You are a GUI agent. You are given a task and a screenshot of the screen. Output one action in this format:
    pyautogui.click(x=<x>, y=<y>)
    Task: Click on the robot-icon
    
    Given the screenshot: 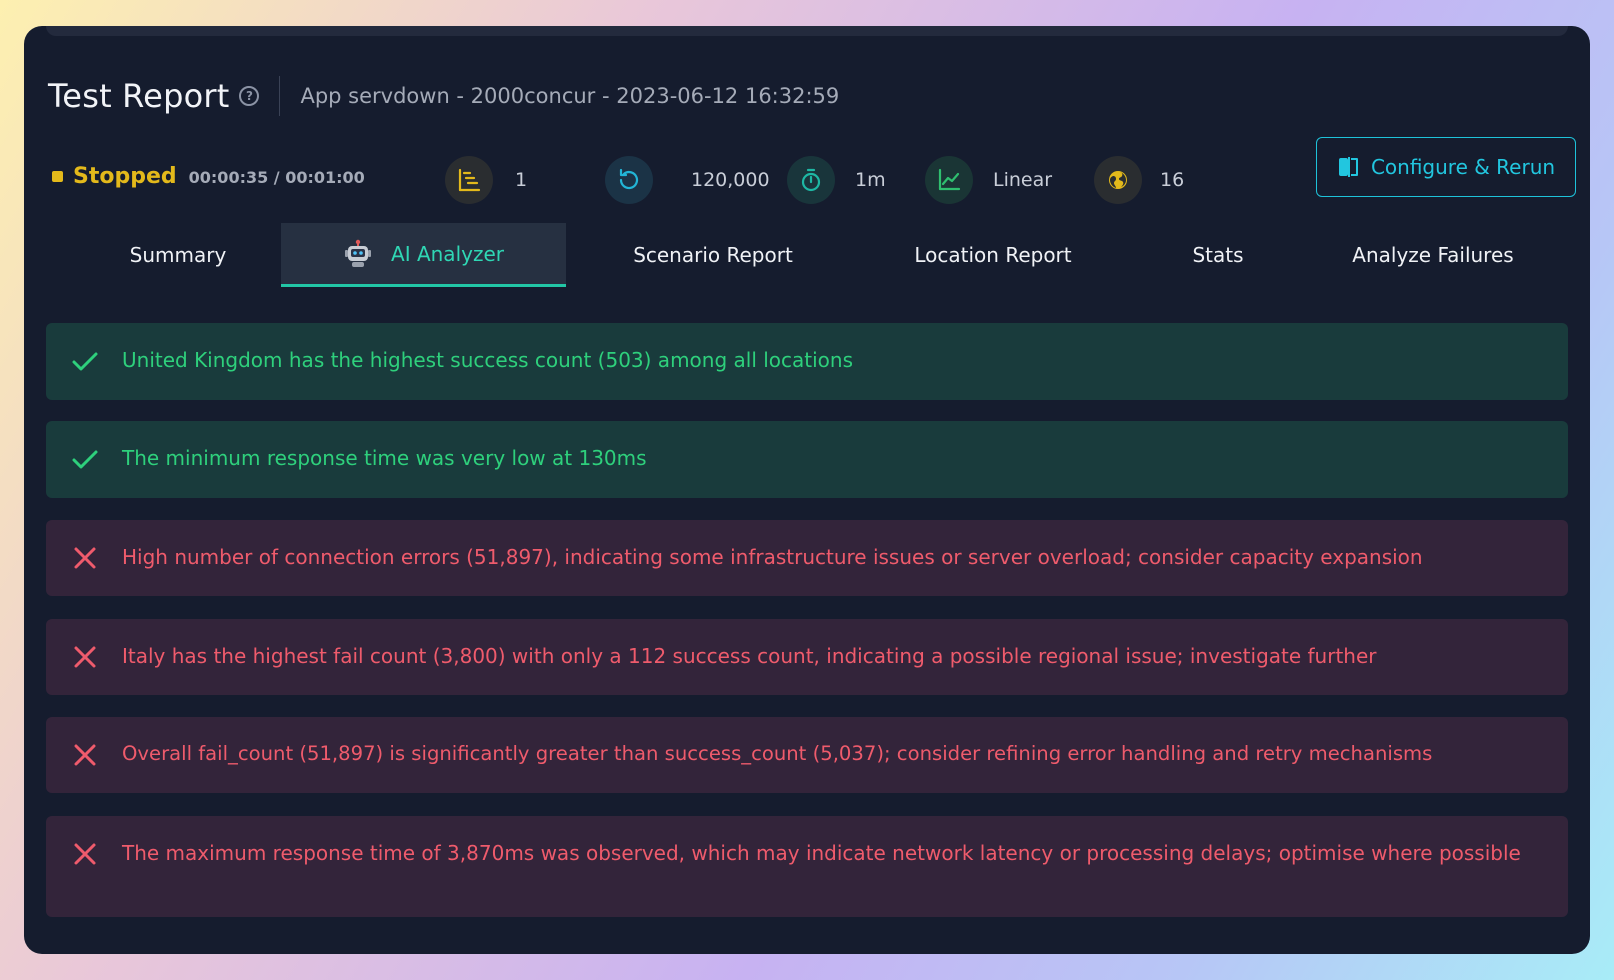 What is the action you would take?
    pyautogui.click(x=358, y=253)
    